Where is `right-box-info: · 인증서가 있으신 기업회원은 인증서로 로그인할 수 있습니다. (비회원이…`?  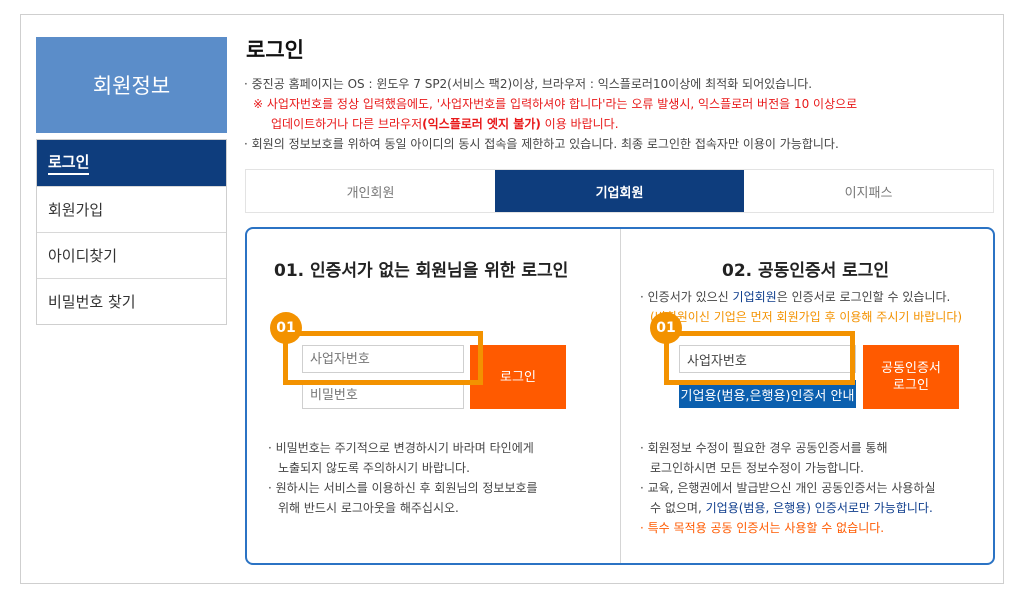
right-box-info: · 인증서가 있으신 기업회원은 인증서로 로그인할 수 있습니다. (비회원이… is located at coordinates (801, 307).